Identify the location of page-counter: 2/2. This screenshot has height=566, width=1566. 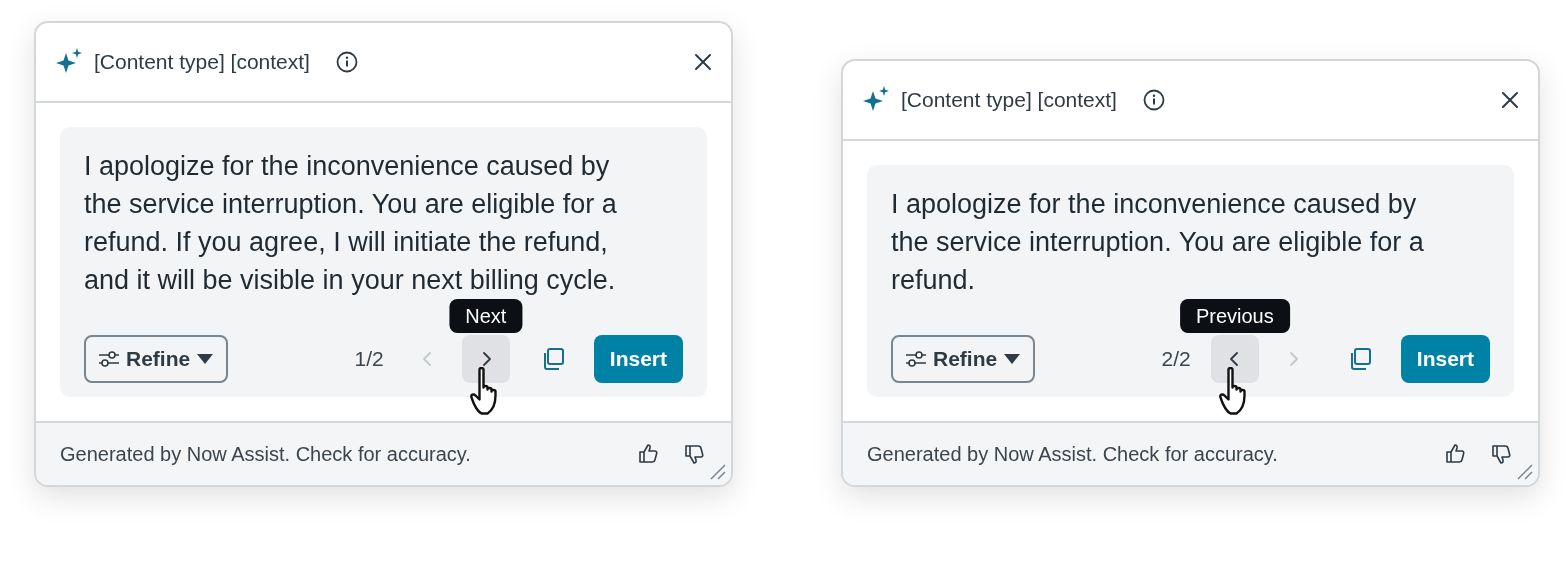
(1176, 359).